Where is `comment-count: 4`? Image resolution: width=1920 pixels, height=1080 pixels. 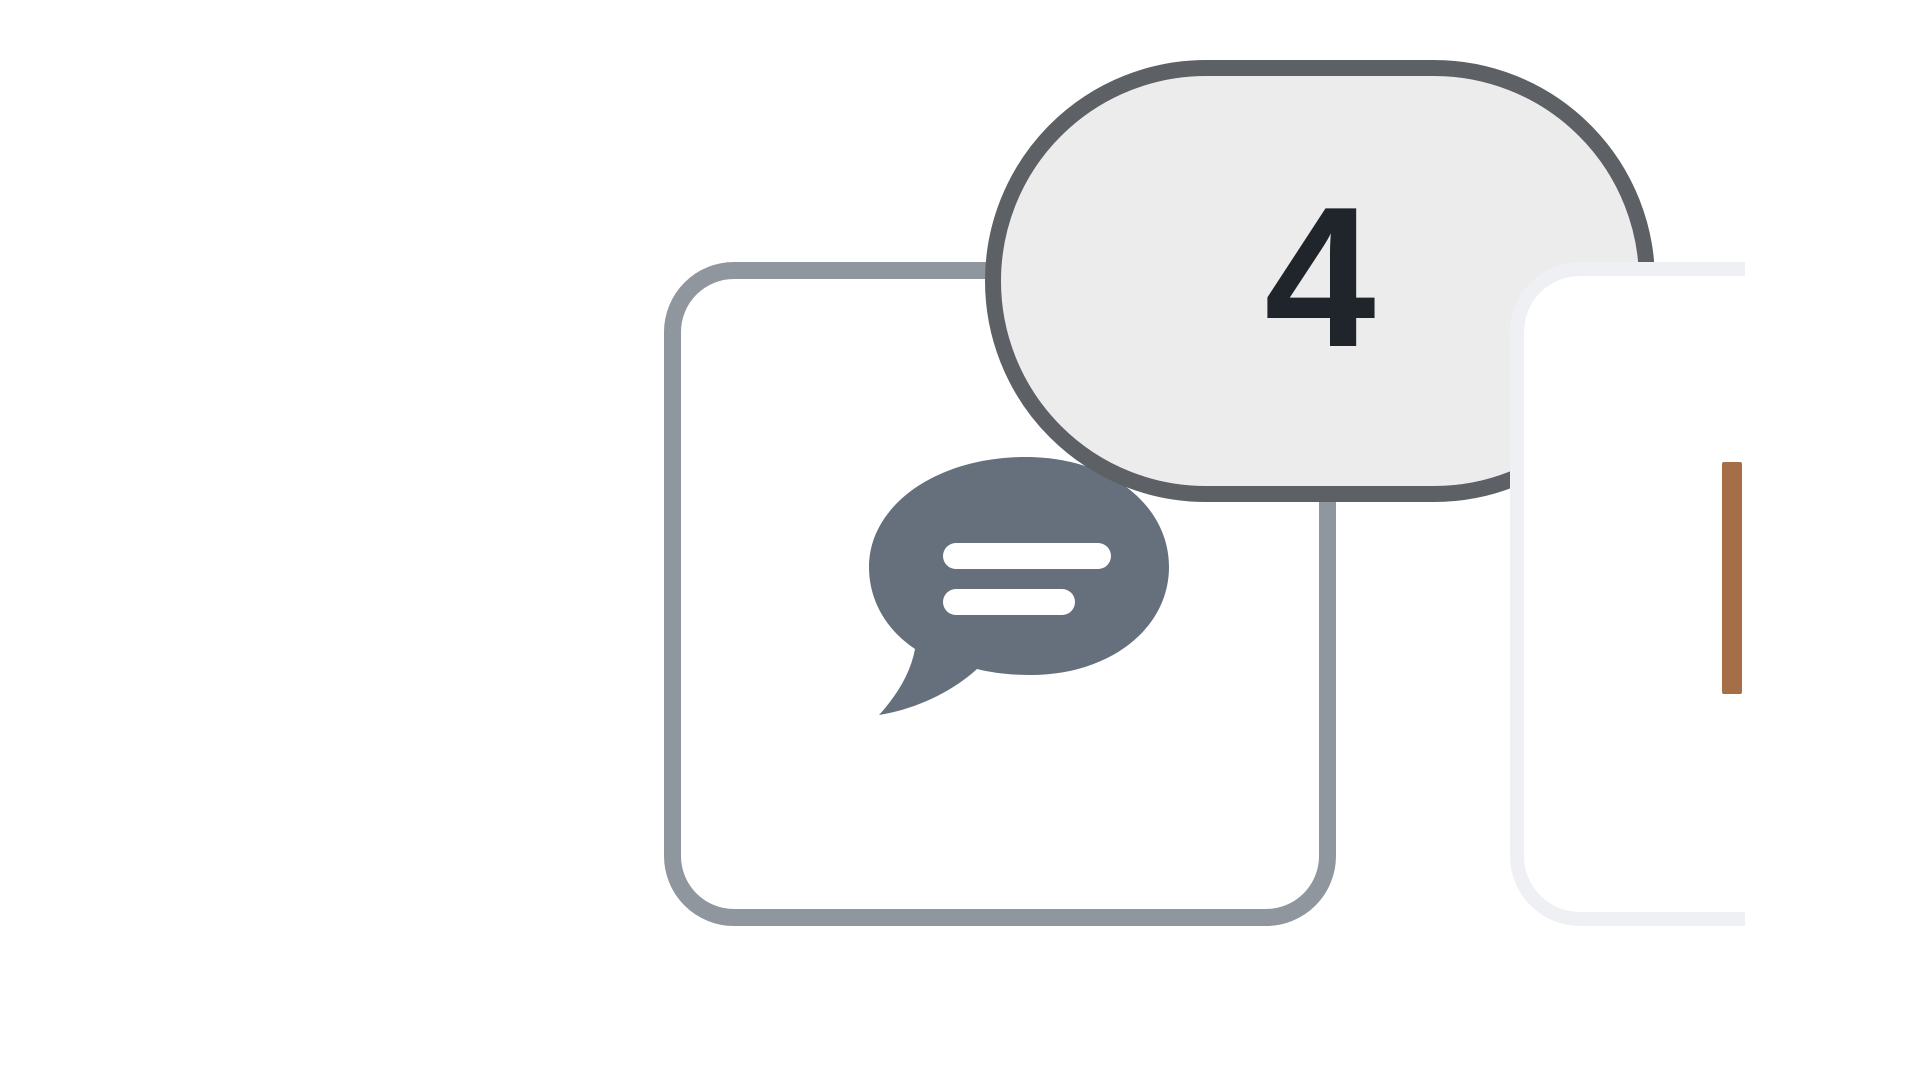
comment-count: 4 is located at coordinates (1320, 277).